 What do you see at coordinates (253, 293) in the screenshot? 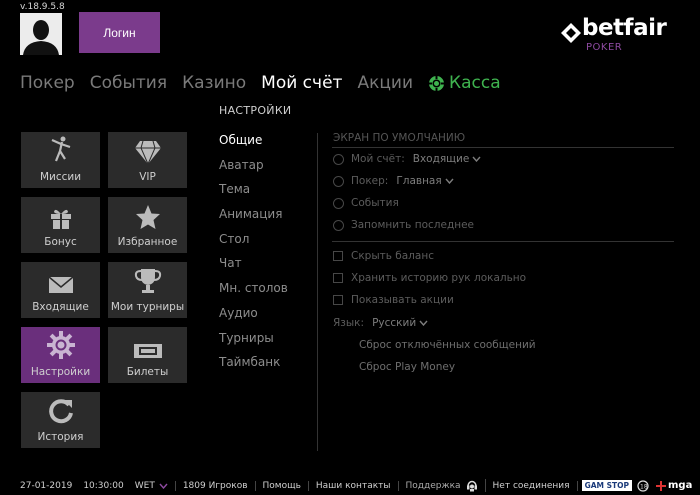
I see `settings-menu-multitable: Мн. столов` at bounding box center [253, 293].